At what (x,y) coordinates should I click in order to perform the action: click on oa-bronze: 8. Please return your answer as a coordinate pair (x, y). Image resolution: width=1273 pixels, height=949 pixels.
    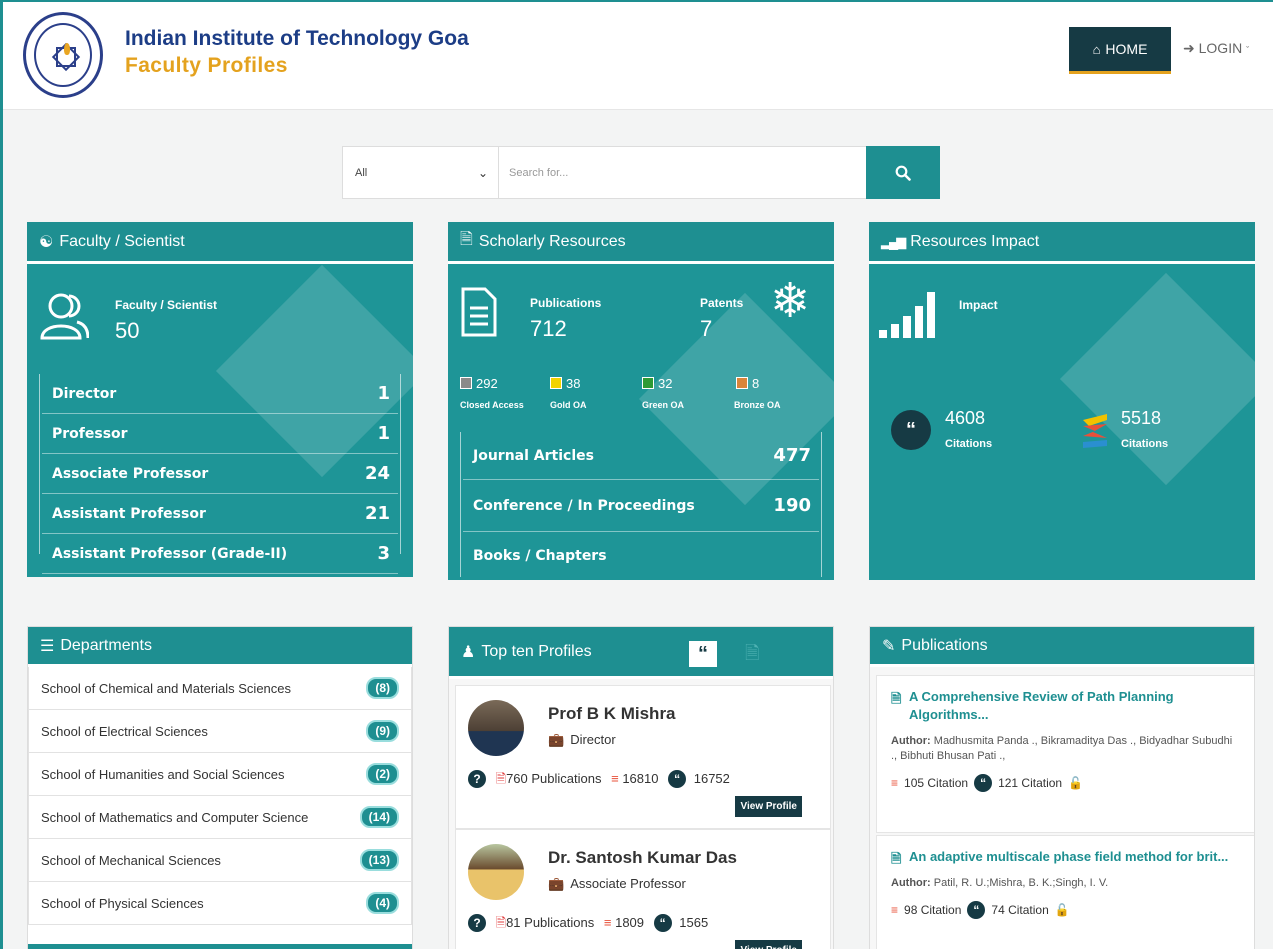
    Looking at the image, I should click on (747, 383).